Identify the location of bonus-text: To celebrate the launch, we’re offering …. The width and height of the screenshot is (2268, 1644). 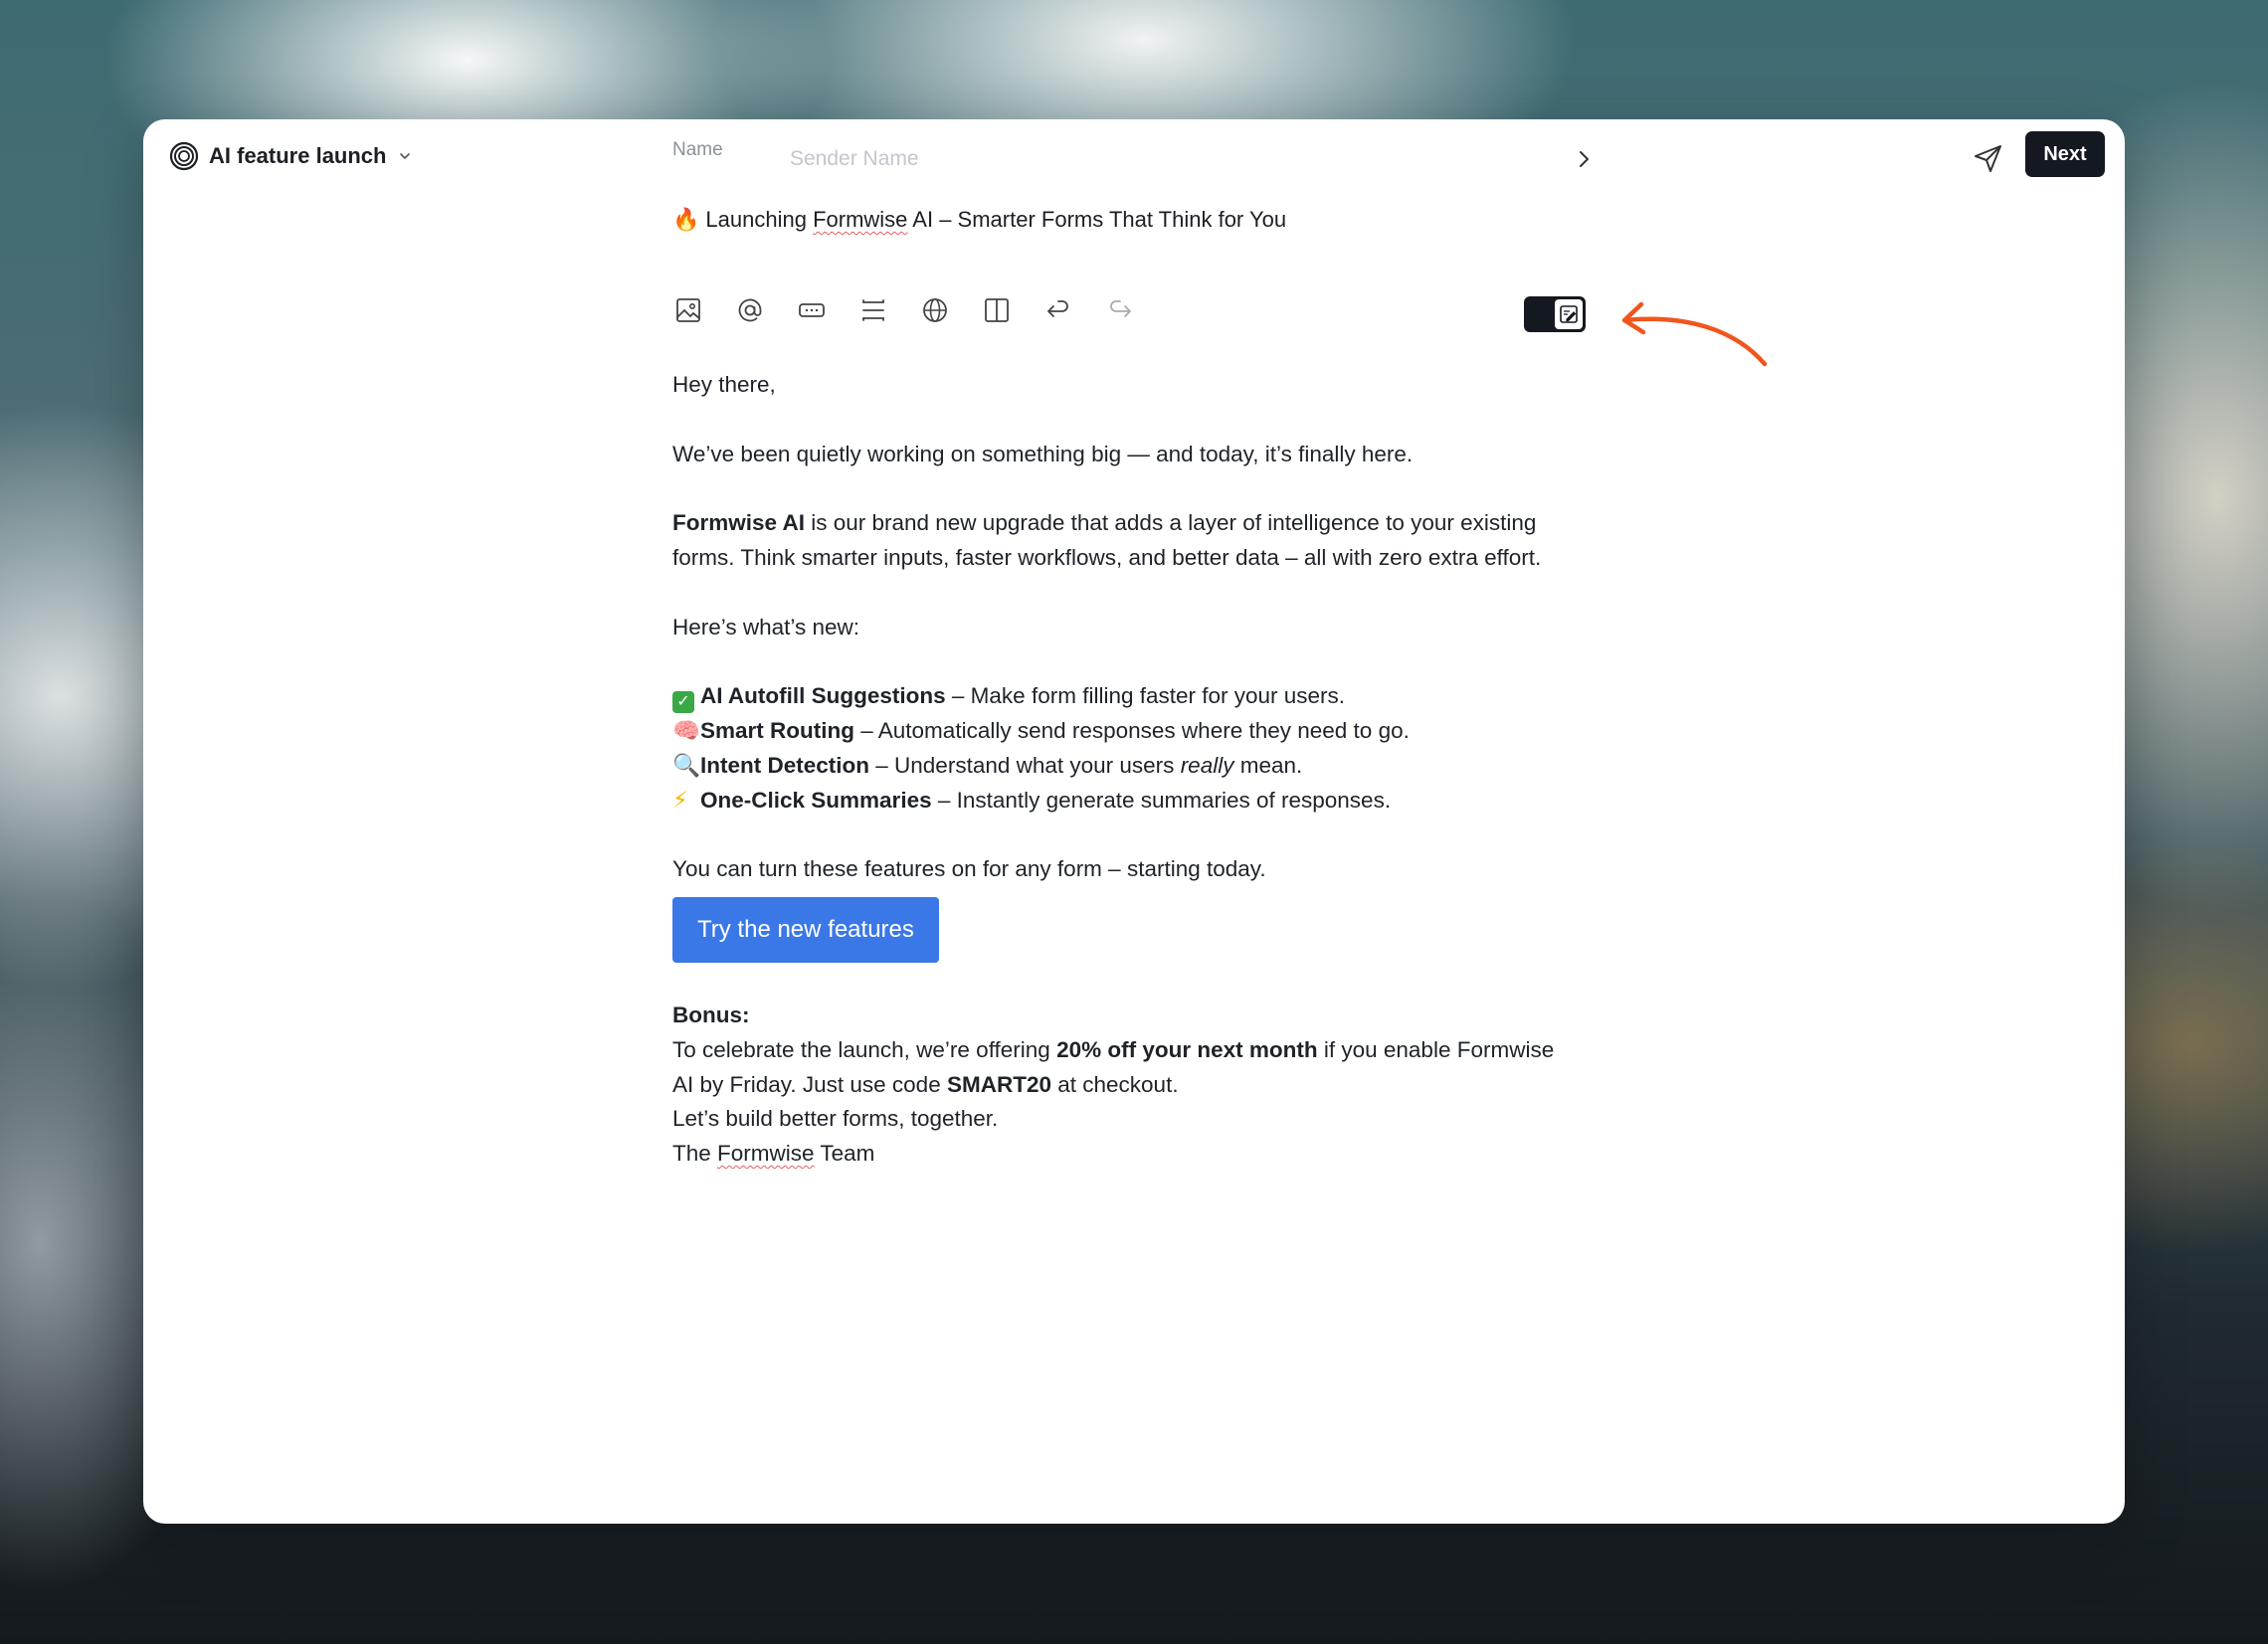
(1113, 1066).